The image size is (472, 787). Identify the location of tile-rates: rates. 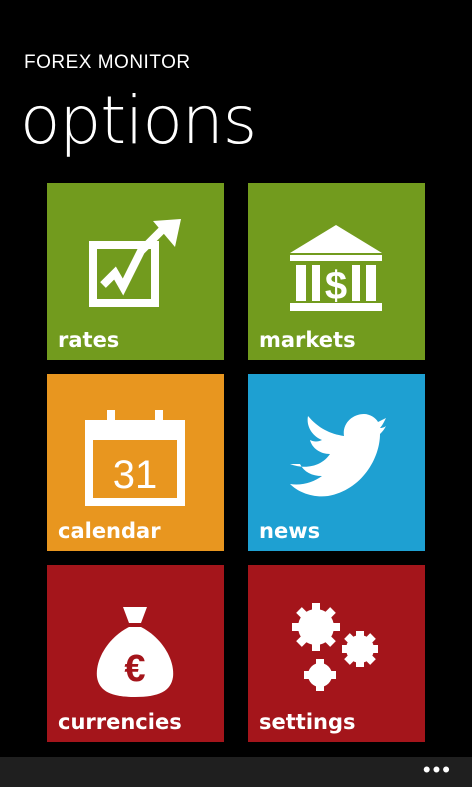
(135, 271).